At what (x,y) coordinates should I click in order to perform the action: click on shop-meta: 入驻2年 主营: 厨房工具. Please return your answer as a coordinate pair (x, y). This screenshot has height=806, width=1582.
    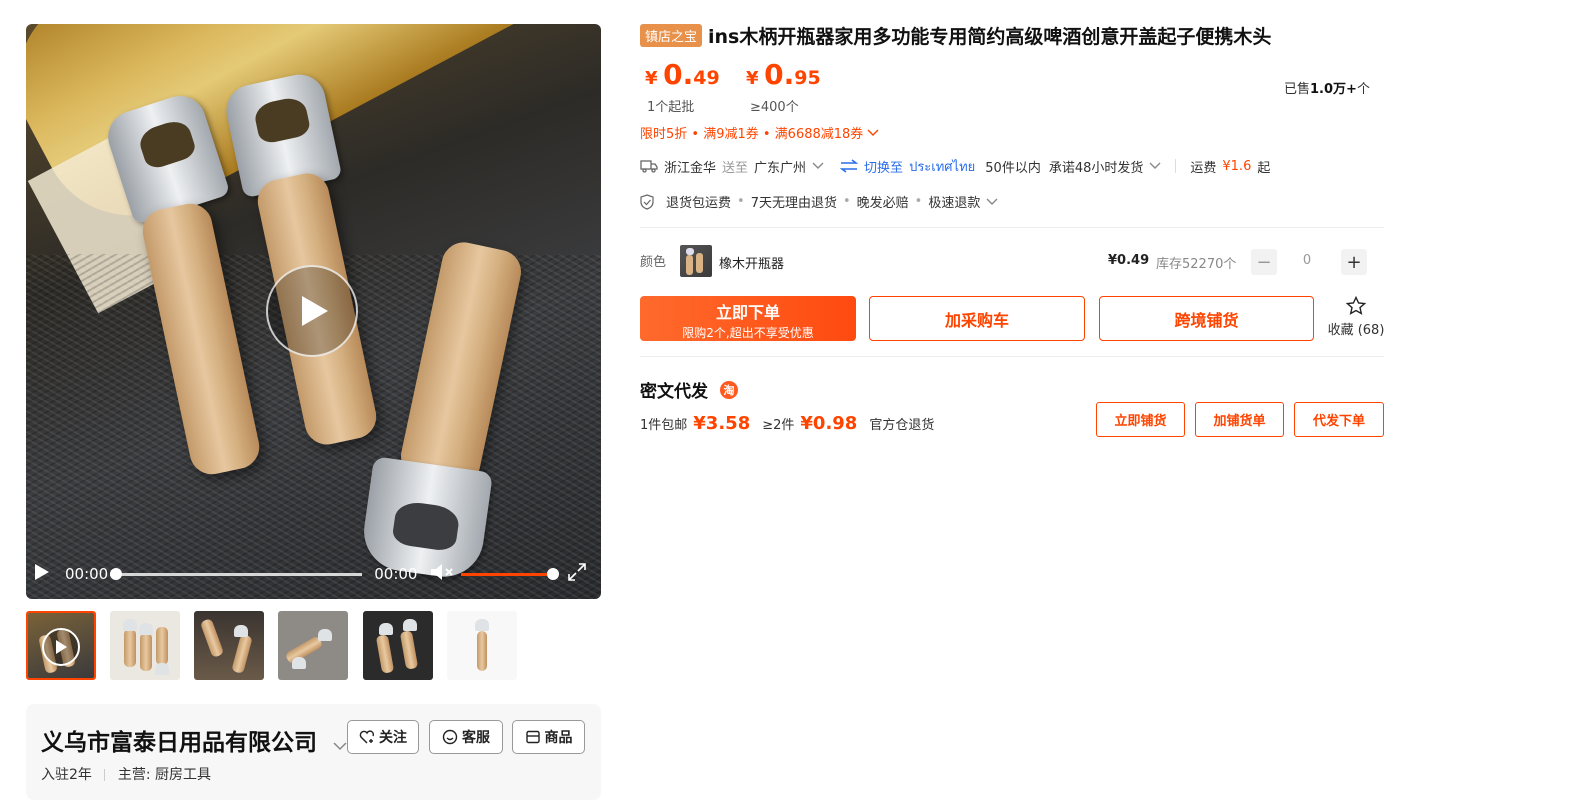
    Looking at the image, I should click on (126, 774).